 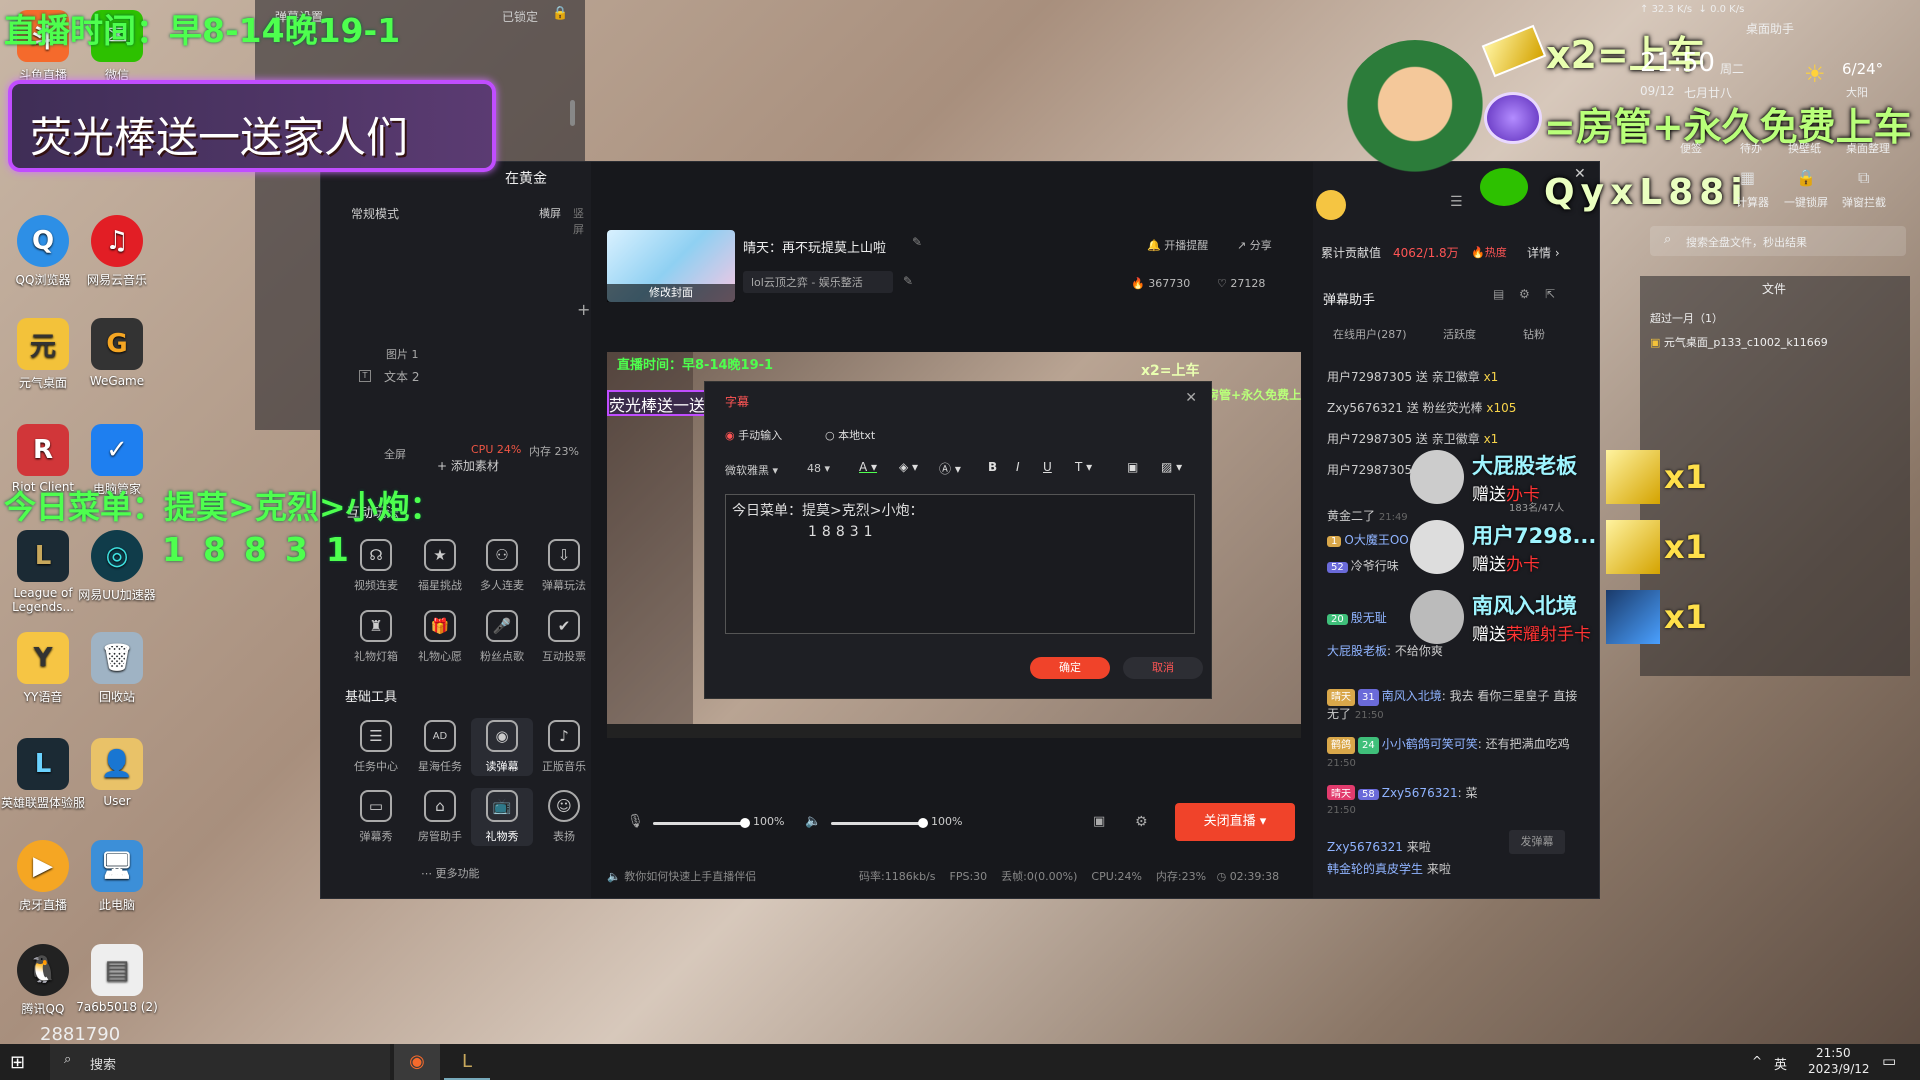 What do you see at coordinates (1550, 294) in the screenshot?
I see `popout-icon: ⇱` at bounding box center [1550, 294].